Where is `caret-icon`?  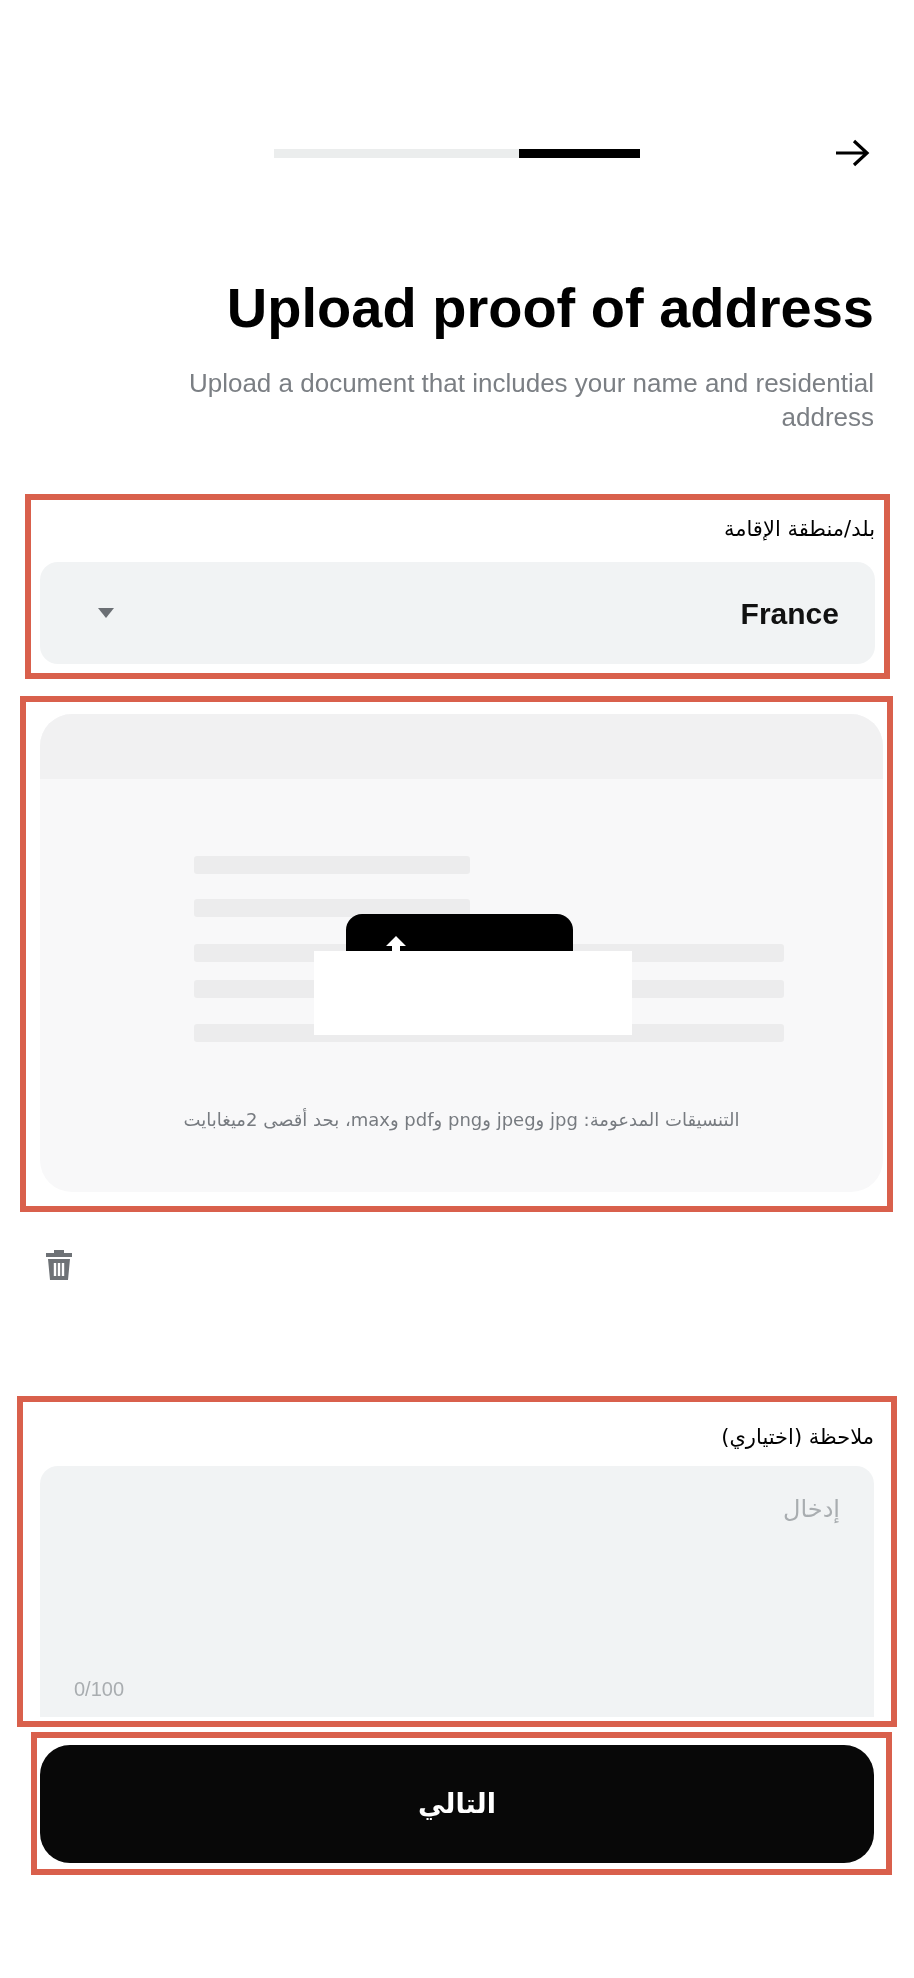 caret-icon is located at coordinates (106, 613).